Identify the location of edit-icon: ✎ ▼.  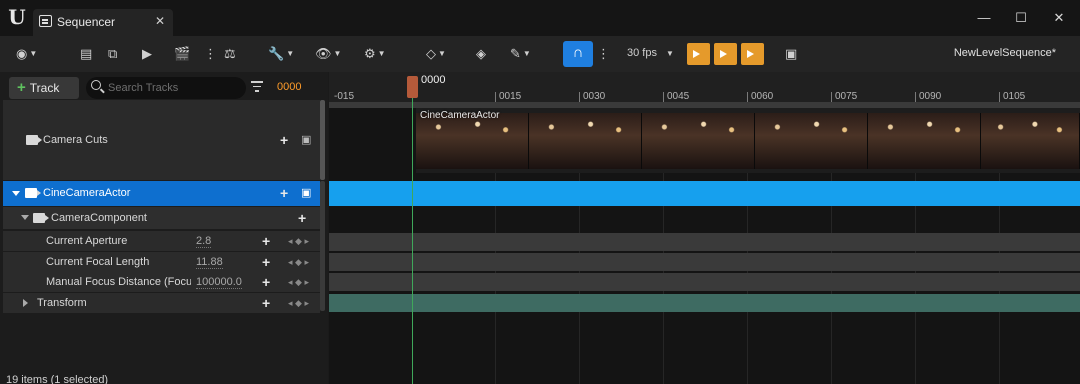
(520, 54).